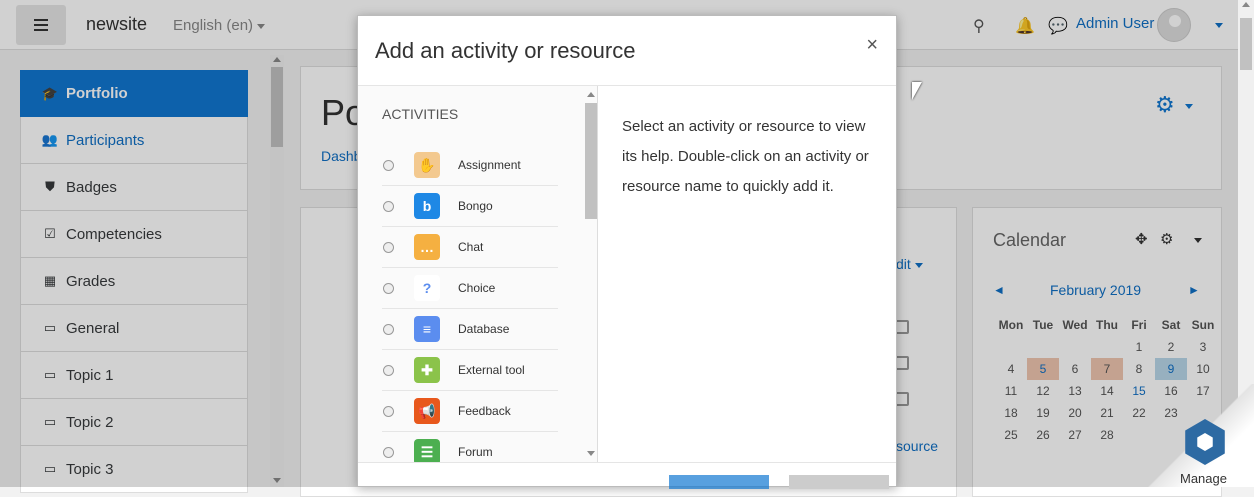 Image resolution: width=1254 pixels, height=497 pixels. I want to click on database-icon: ≡, so click(427, 329).